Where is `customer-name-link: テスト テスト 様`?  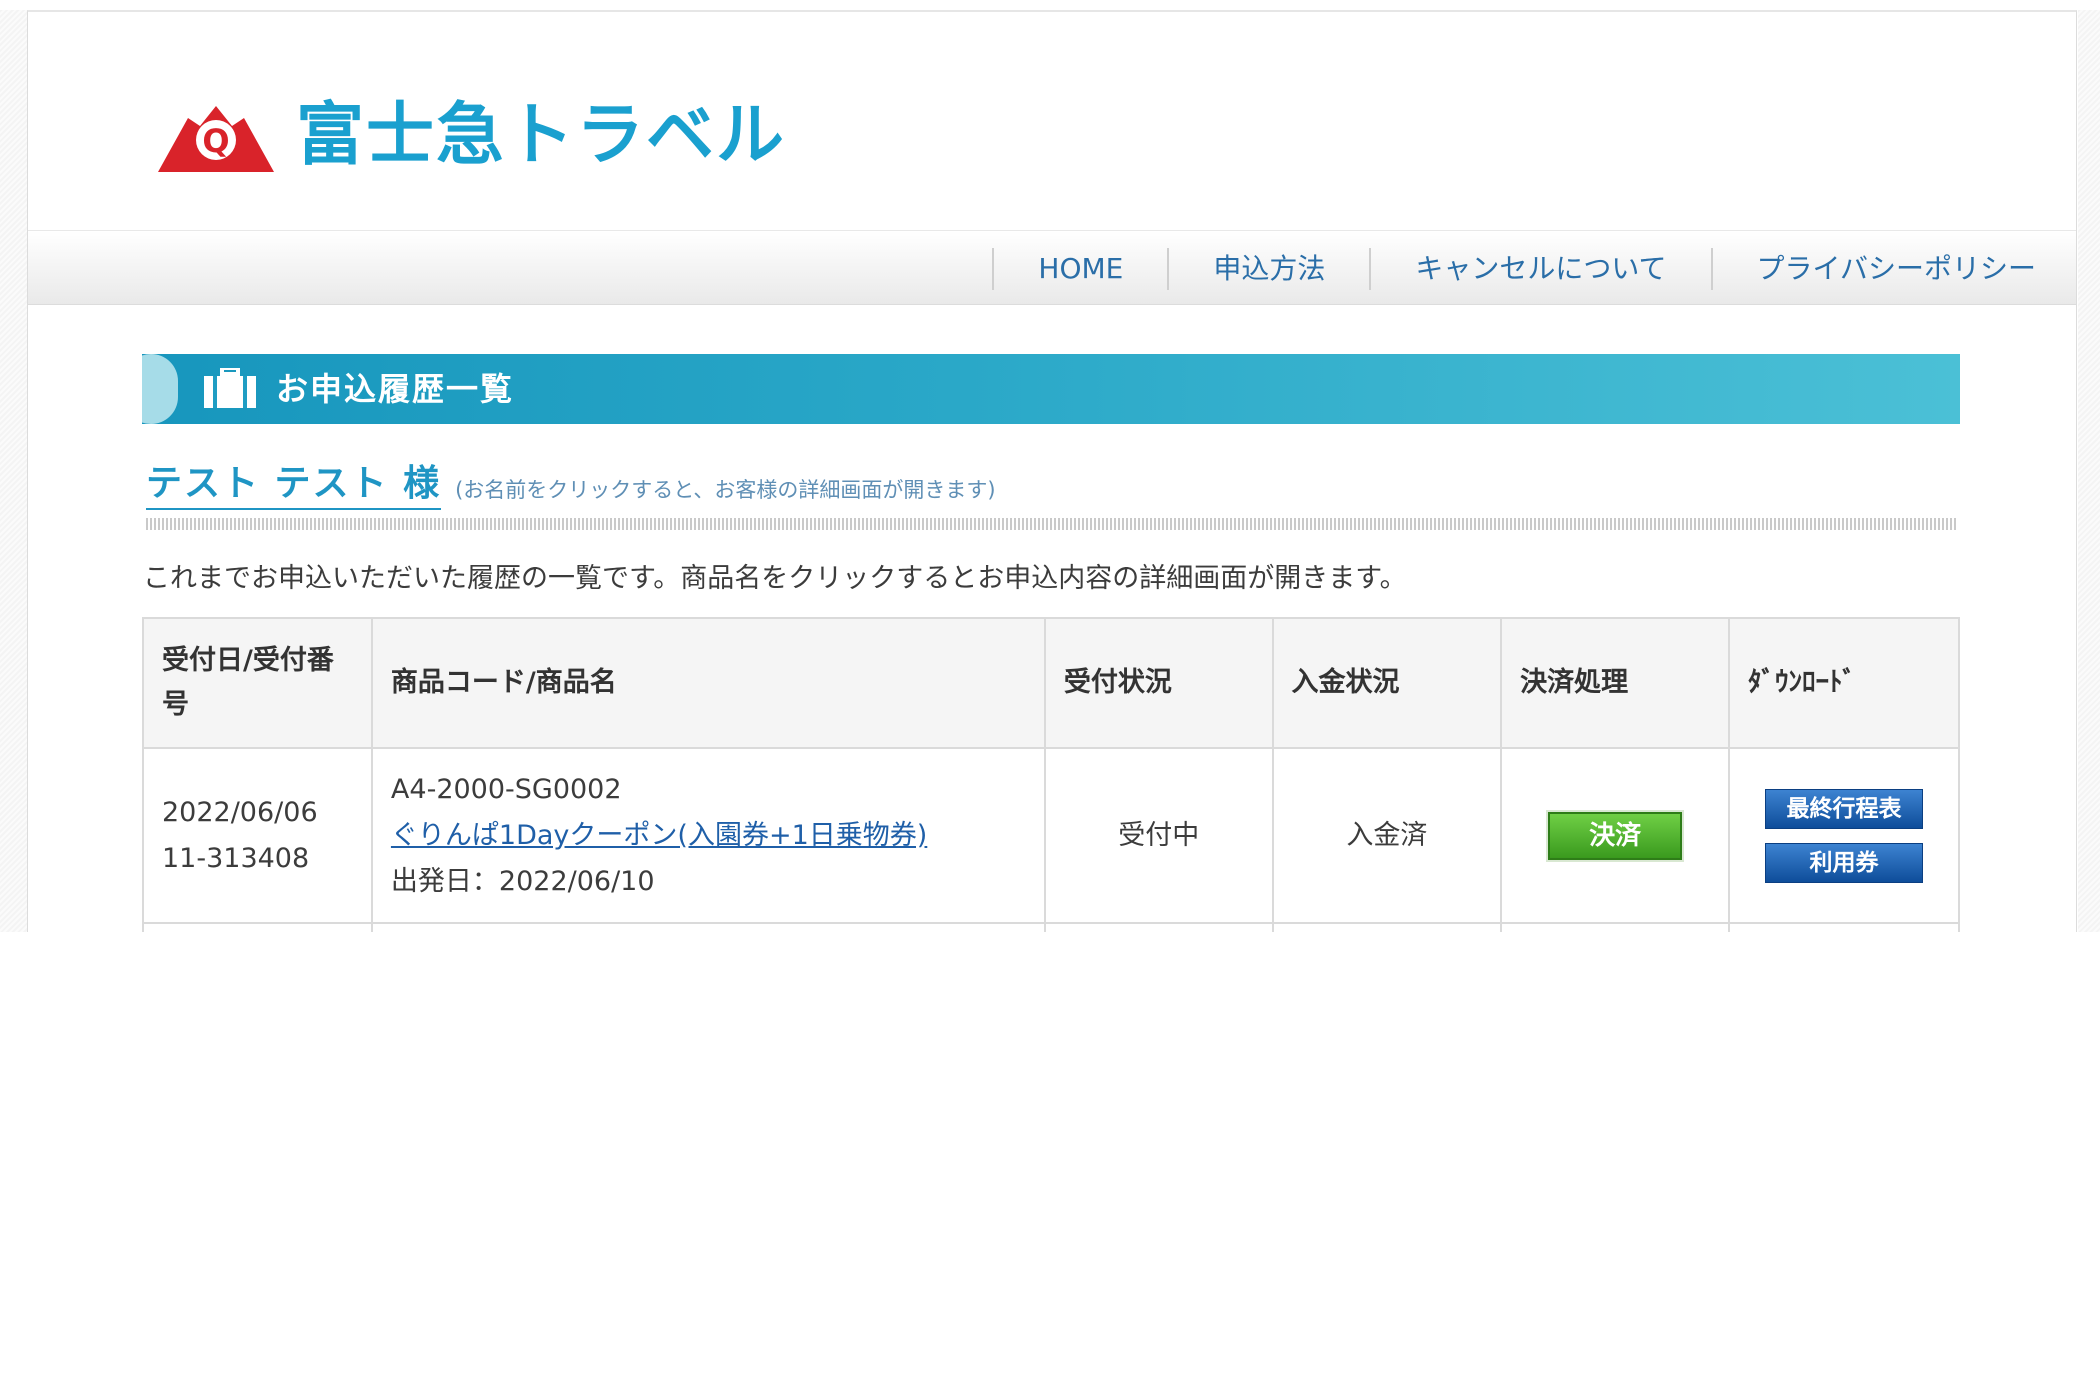 customer-name-link: テスト テスト 様 is located at coordinates (294, 482).